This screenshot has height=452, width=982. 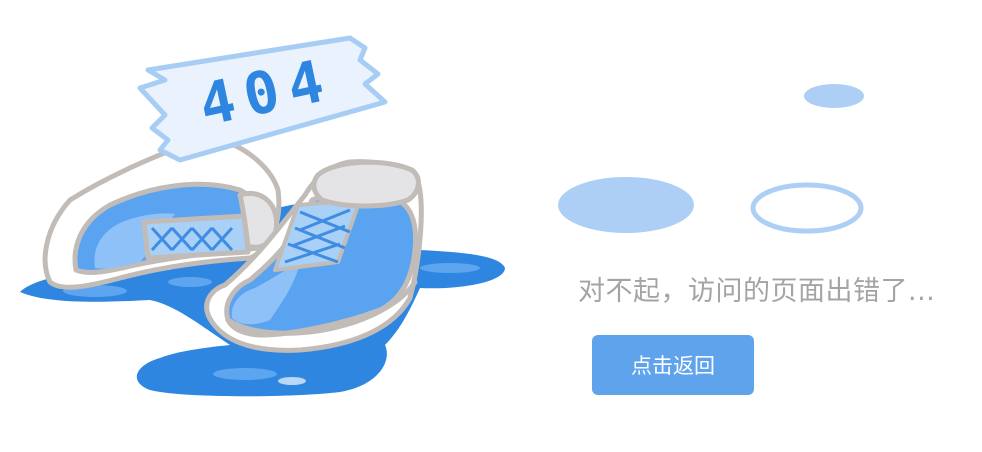 I want to click on small-bubble, so click(x=834, y=96).